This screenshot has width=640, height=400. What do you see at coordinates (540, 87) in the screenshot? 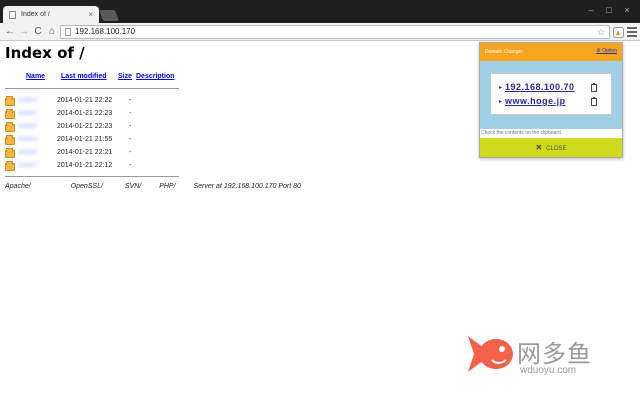
I see `domain-link: 192.168.100.70` at bounding box center [540, 87].